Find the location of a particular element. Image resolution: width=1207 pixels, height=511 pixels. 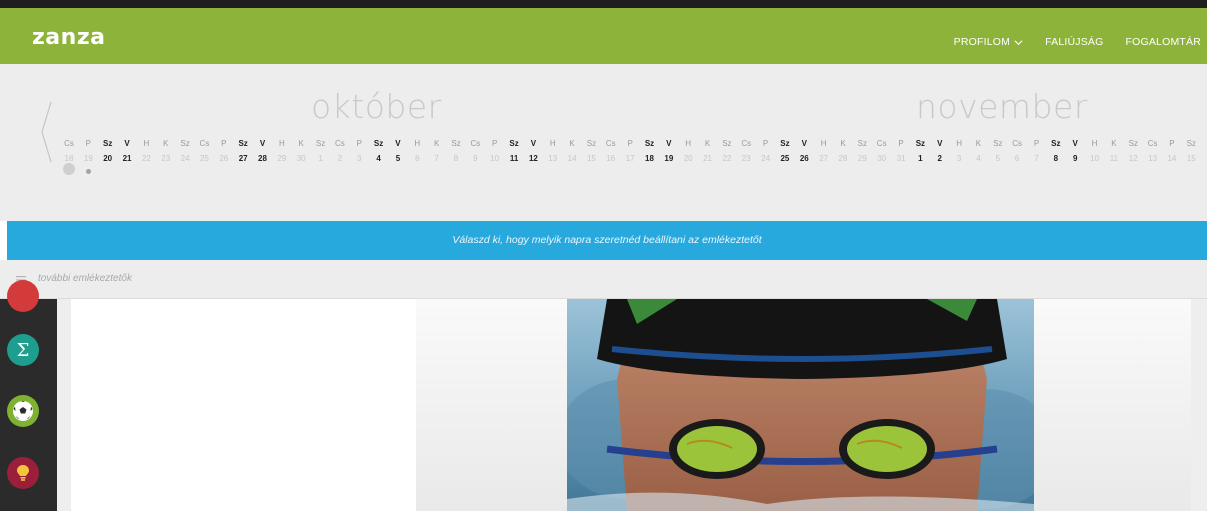

nav-wall: FALIÚJSÁG is located at coordinates (1074, 42).